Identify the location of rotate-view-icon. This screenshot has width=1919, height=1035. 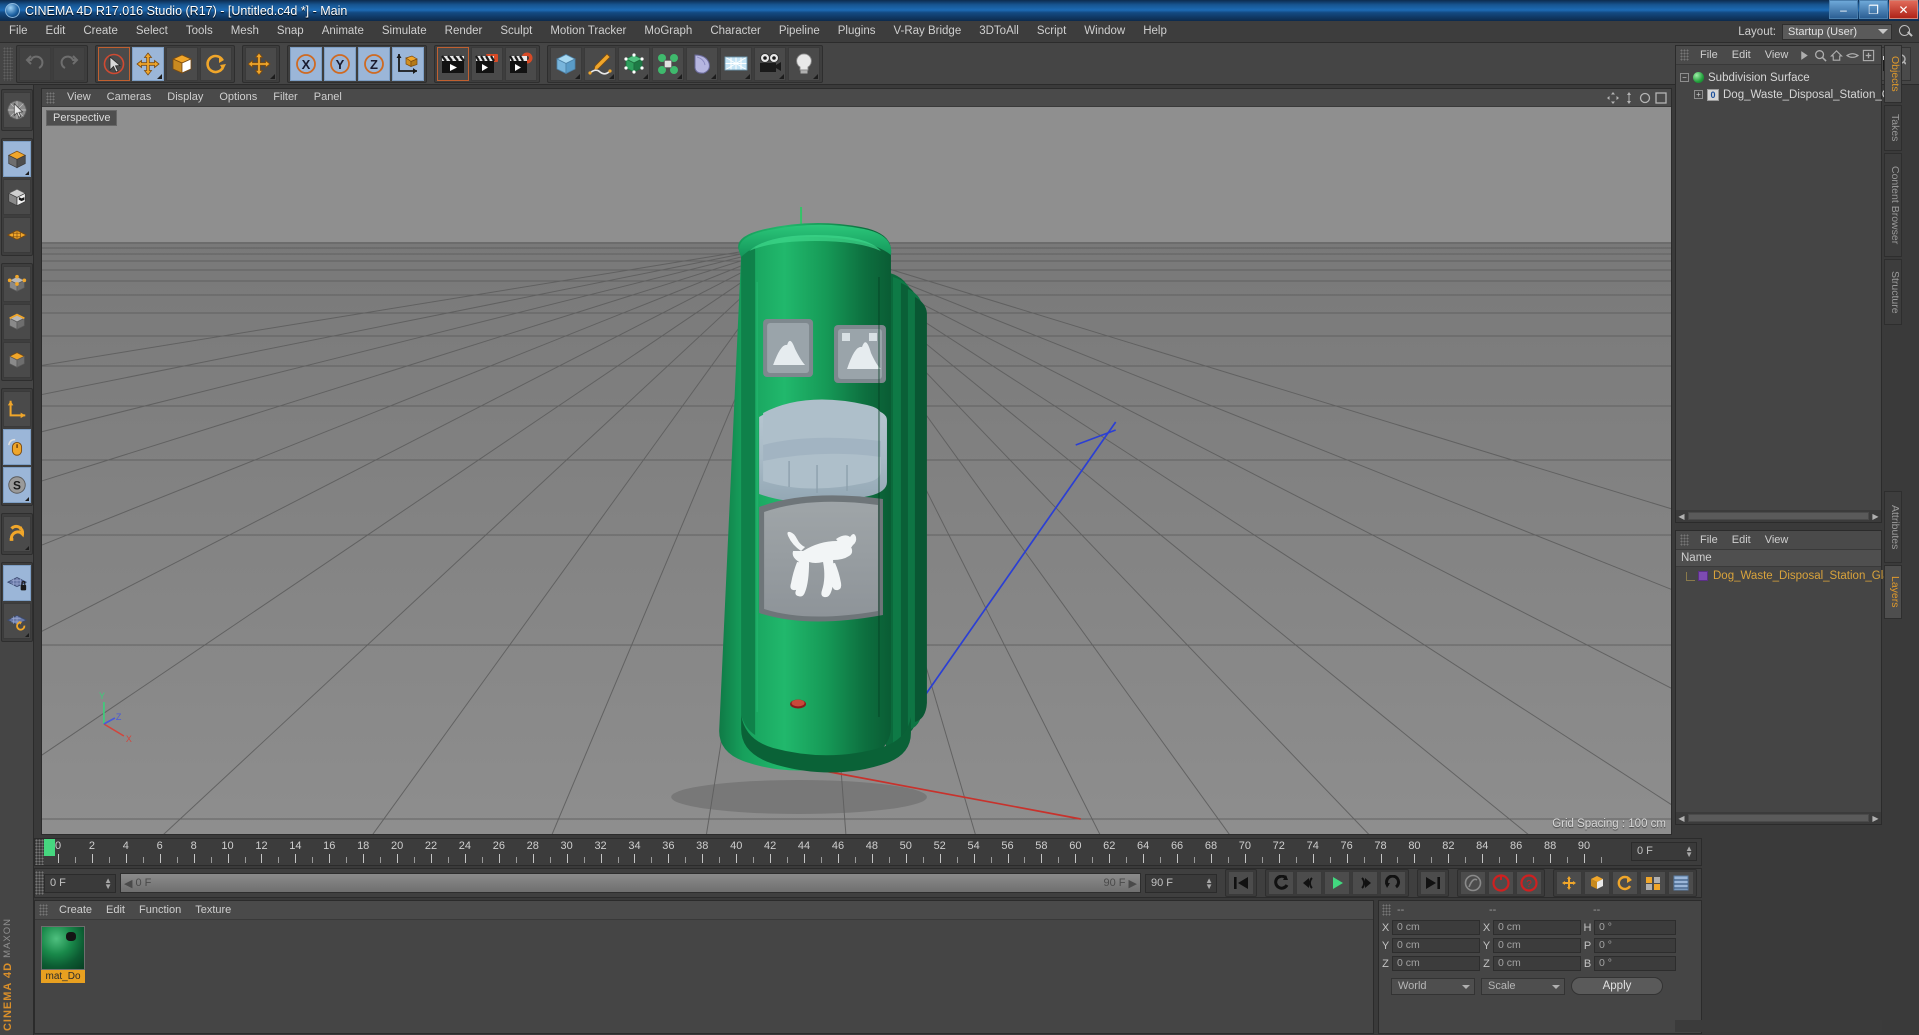
(1645, 98).